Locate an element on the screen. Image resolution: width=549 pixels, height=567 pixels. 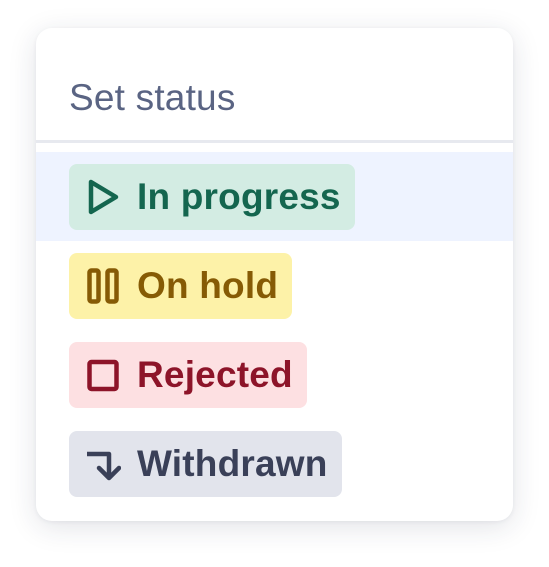
status-chip-in-progress: In progress is located at coordinates (212, 196).